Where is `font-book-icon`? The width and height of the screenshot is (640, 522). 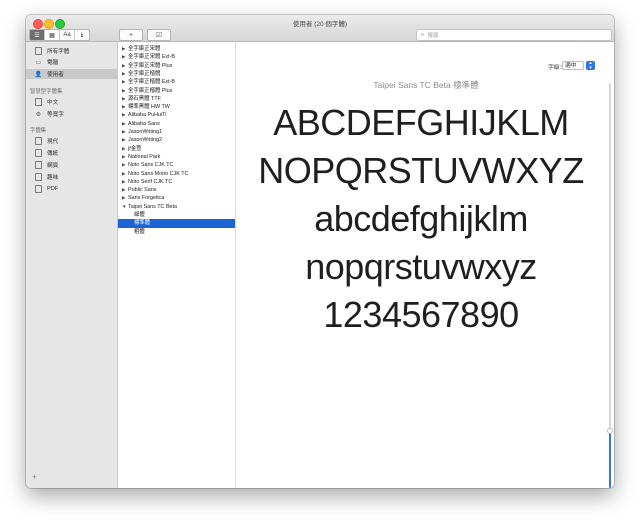 font-book-icon is located at coordinates (38, 51).